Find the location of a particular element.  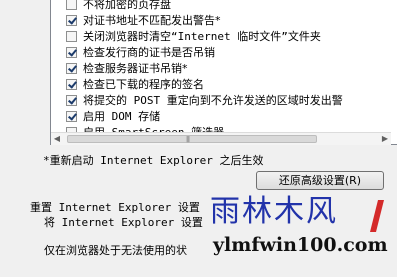

reset-section-title: 重置 Internet Explorer 设置 is located at coordinates (115, 207).